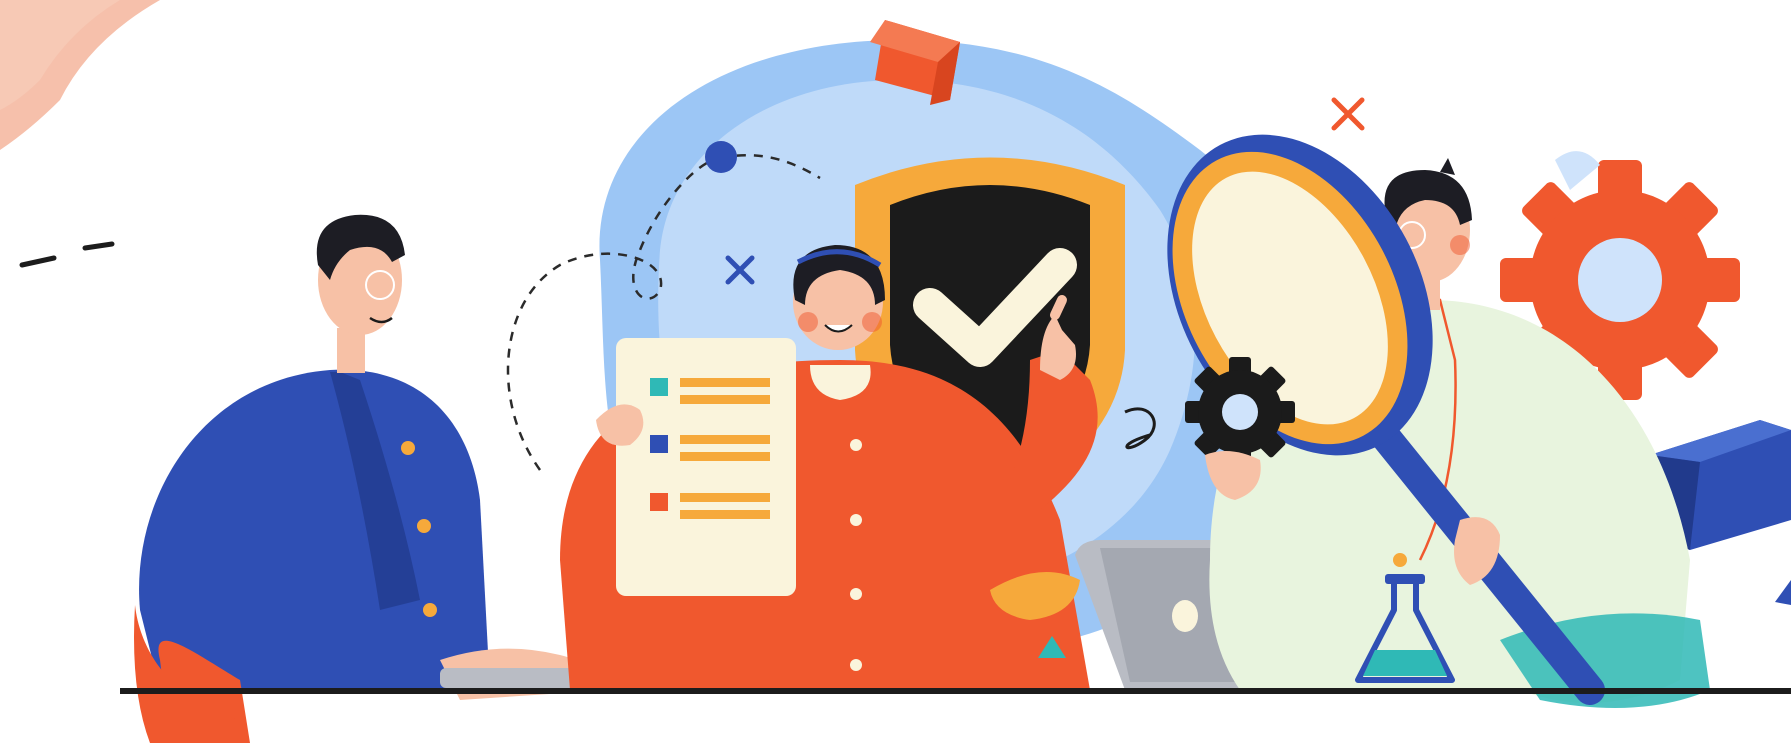  Describe the element at coordinates (1348, 114) in the screenshot. I see `cross-icon` at that location.